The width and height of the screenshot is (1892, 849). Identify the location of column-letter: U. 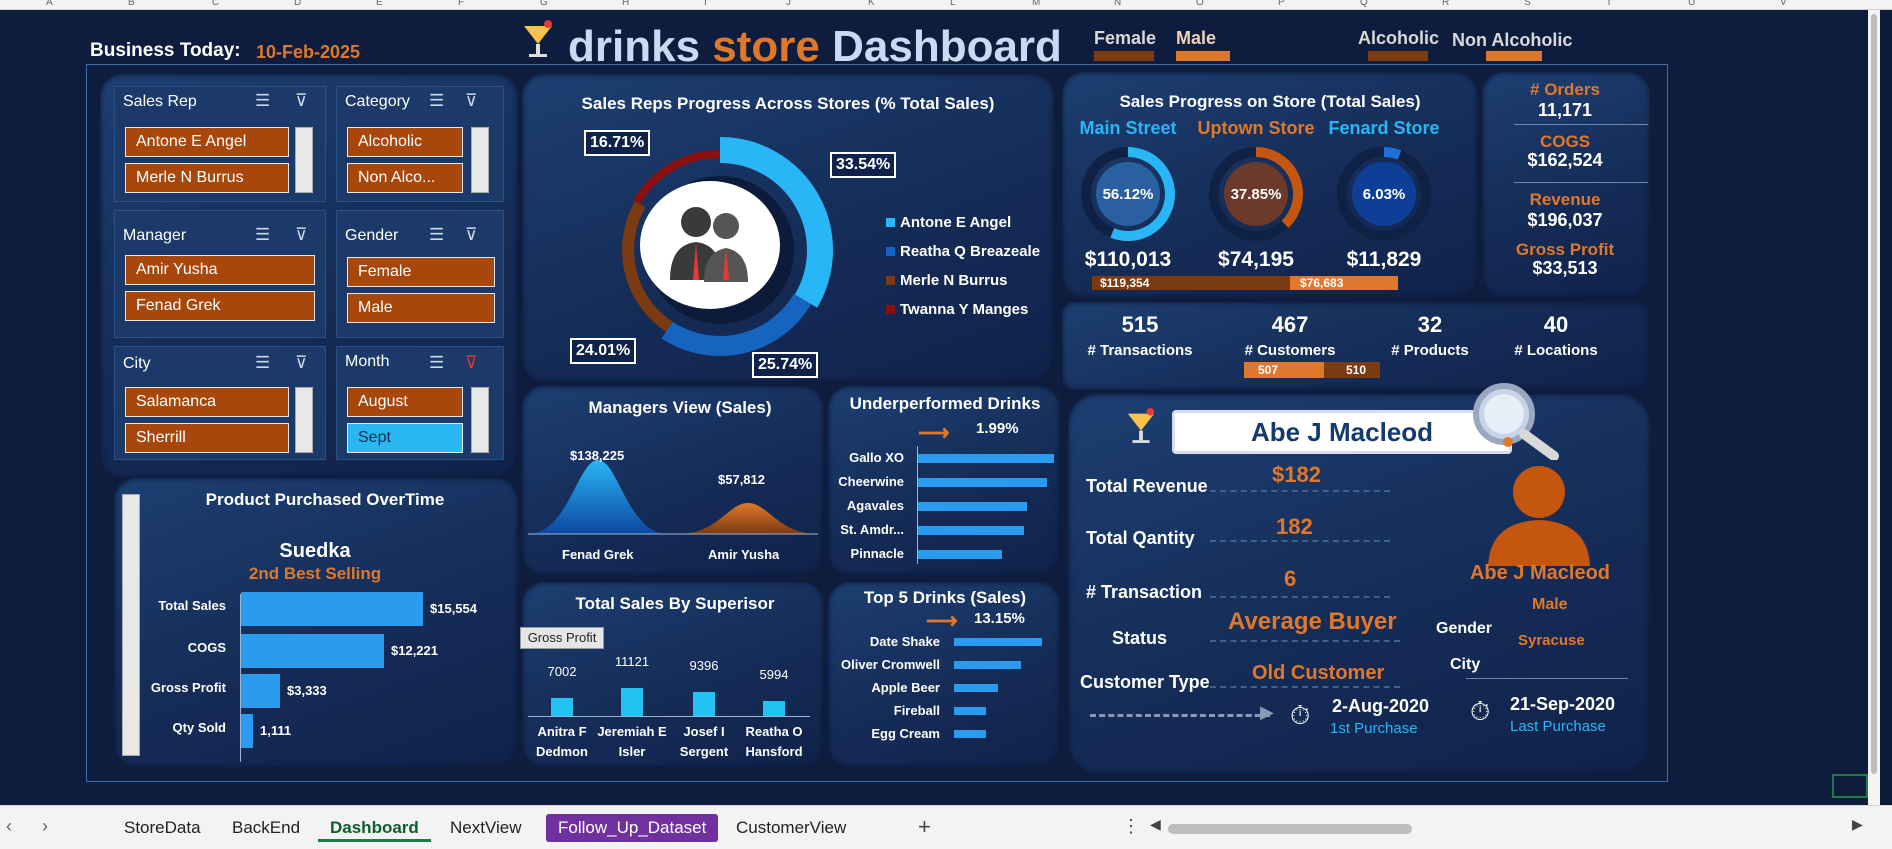
(1691, 4).